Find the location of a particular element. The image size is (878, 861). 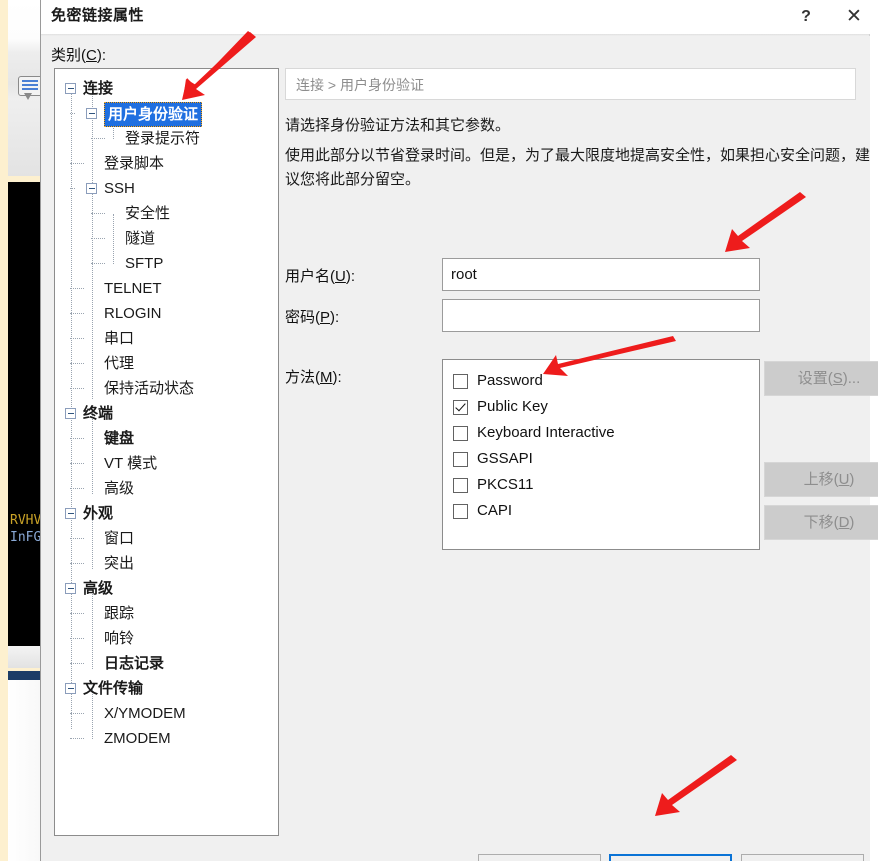

connect-button: 连接 is located at coordinates (539, 857).